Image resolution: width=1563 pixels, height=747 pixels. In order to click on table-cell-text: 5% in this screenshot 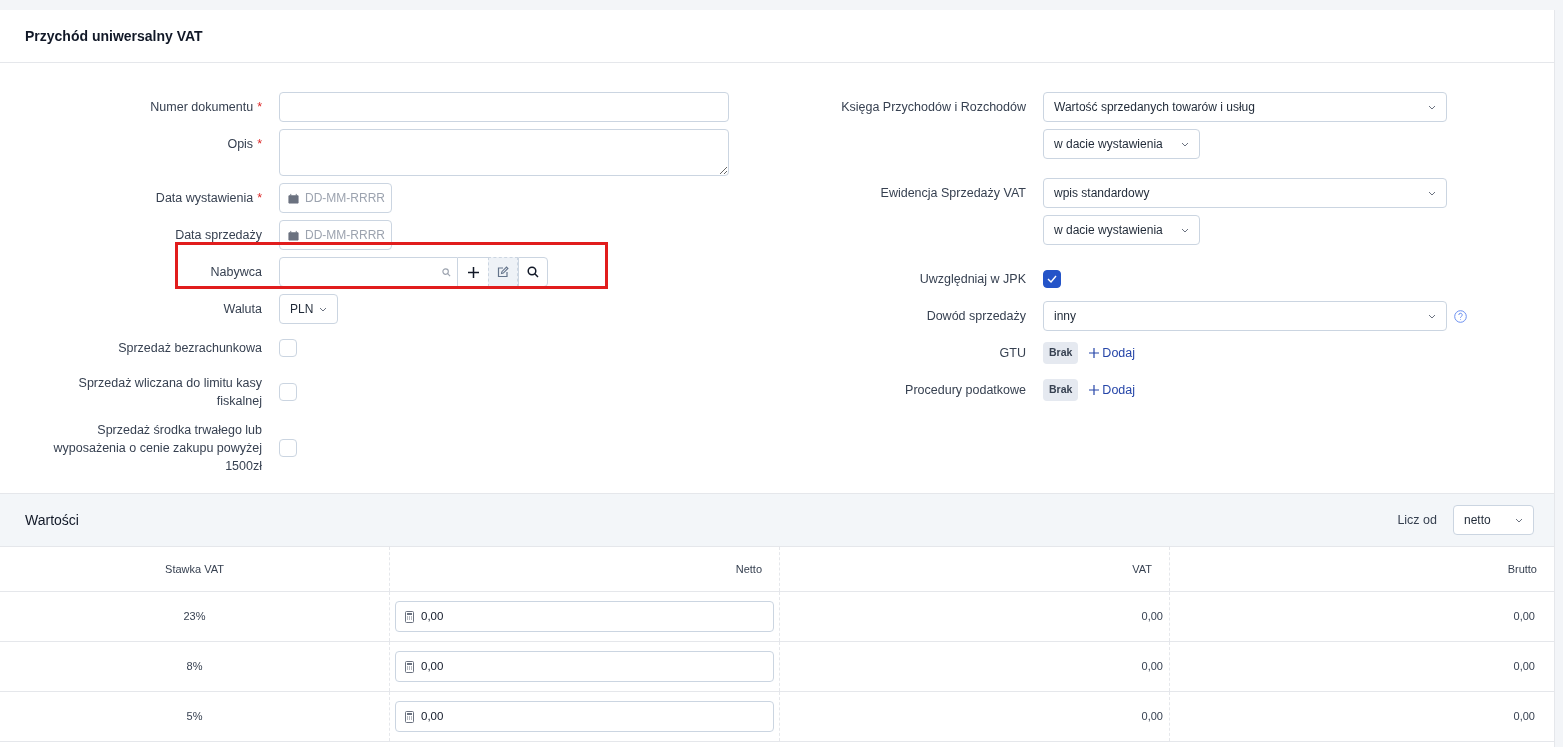, I will do `click(194, 717)`.